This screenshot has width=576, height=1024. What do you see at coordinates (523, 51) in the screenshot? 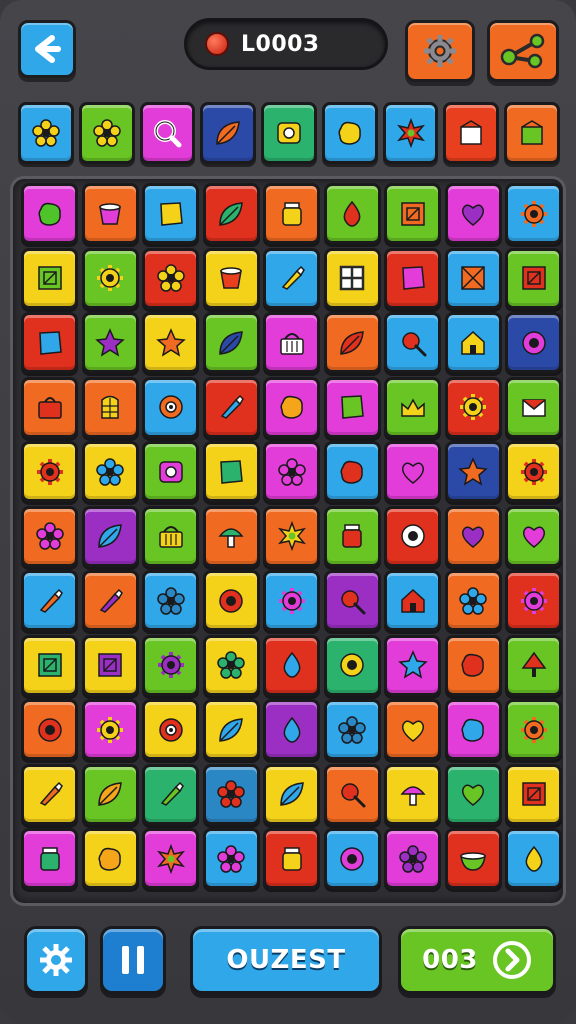
I see `share-button` at bounding box center [523, 51].